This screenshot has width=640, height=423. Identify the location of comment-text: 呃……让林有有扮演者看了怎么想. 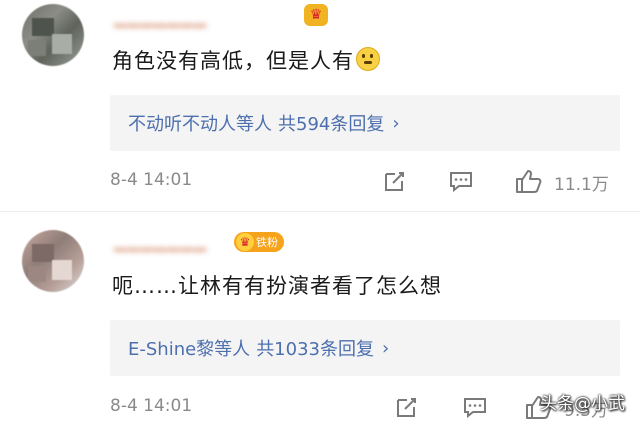
(277, 286).